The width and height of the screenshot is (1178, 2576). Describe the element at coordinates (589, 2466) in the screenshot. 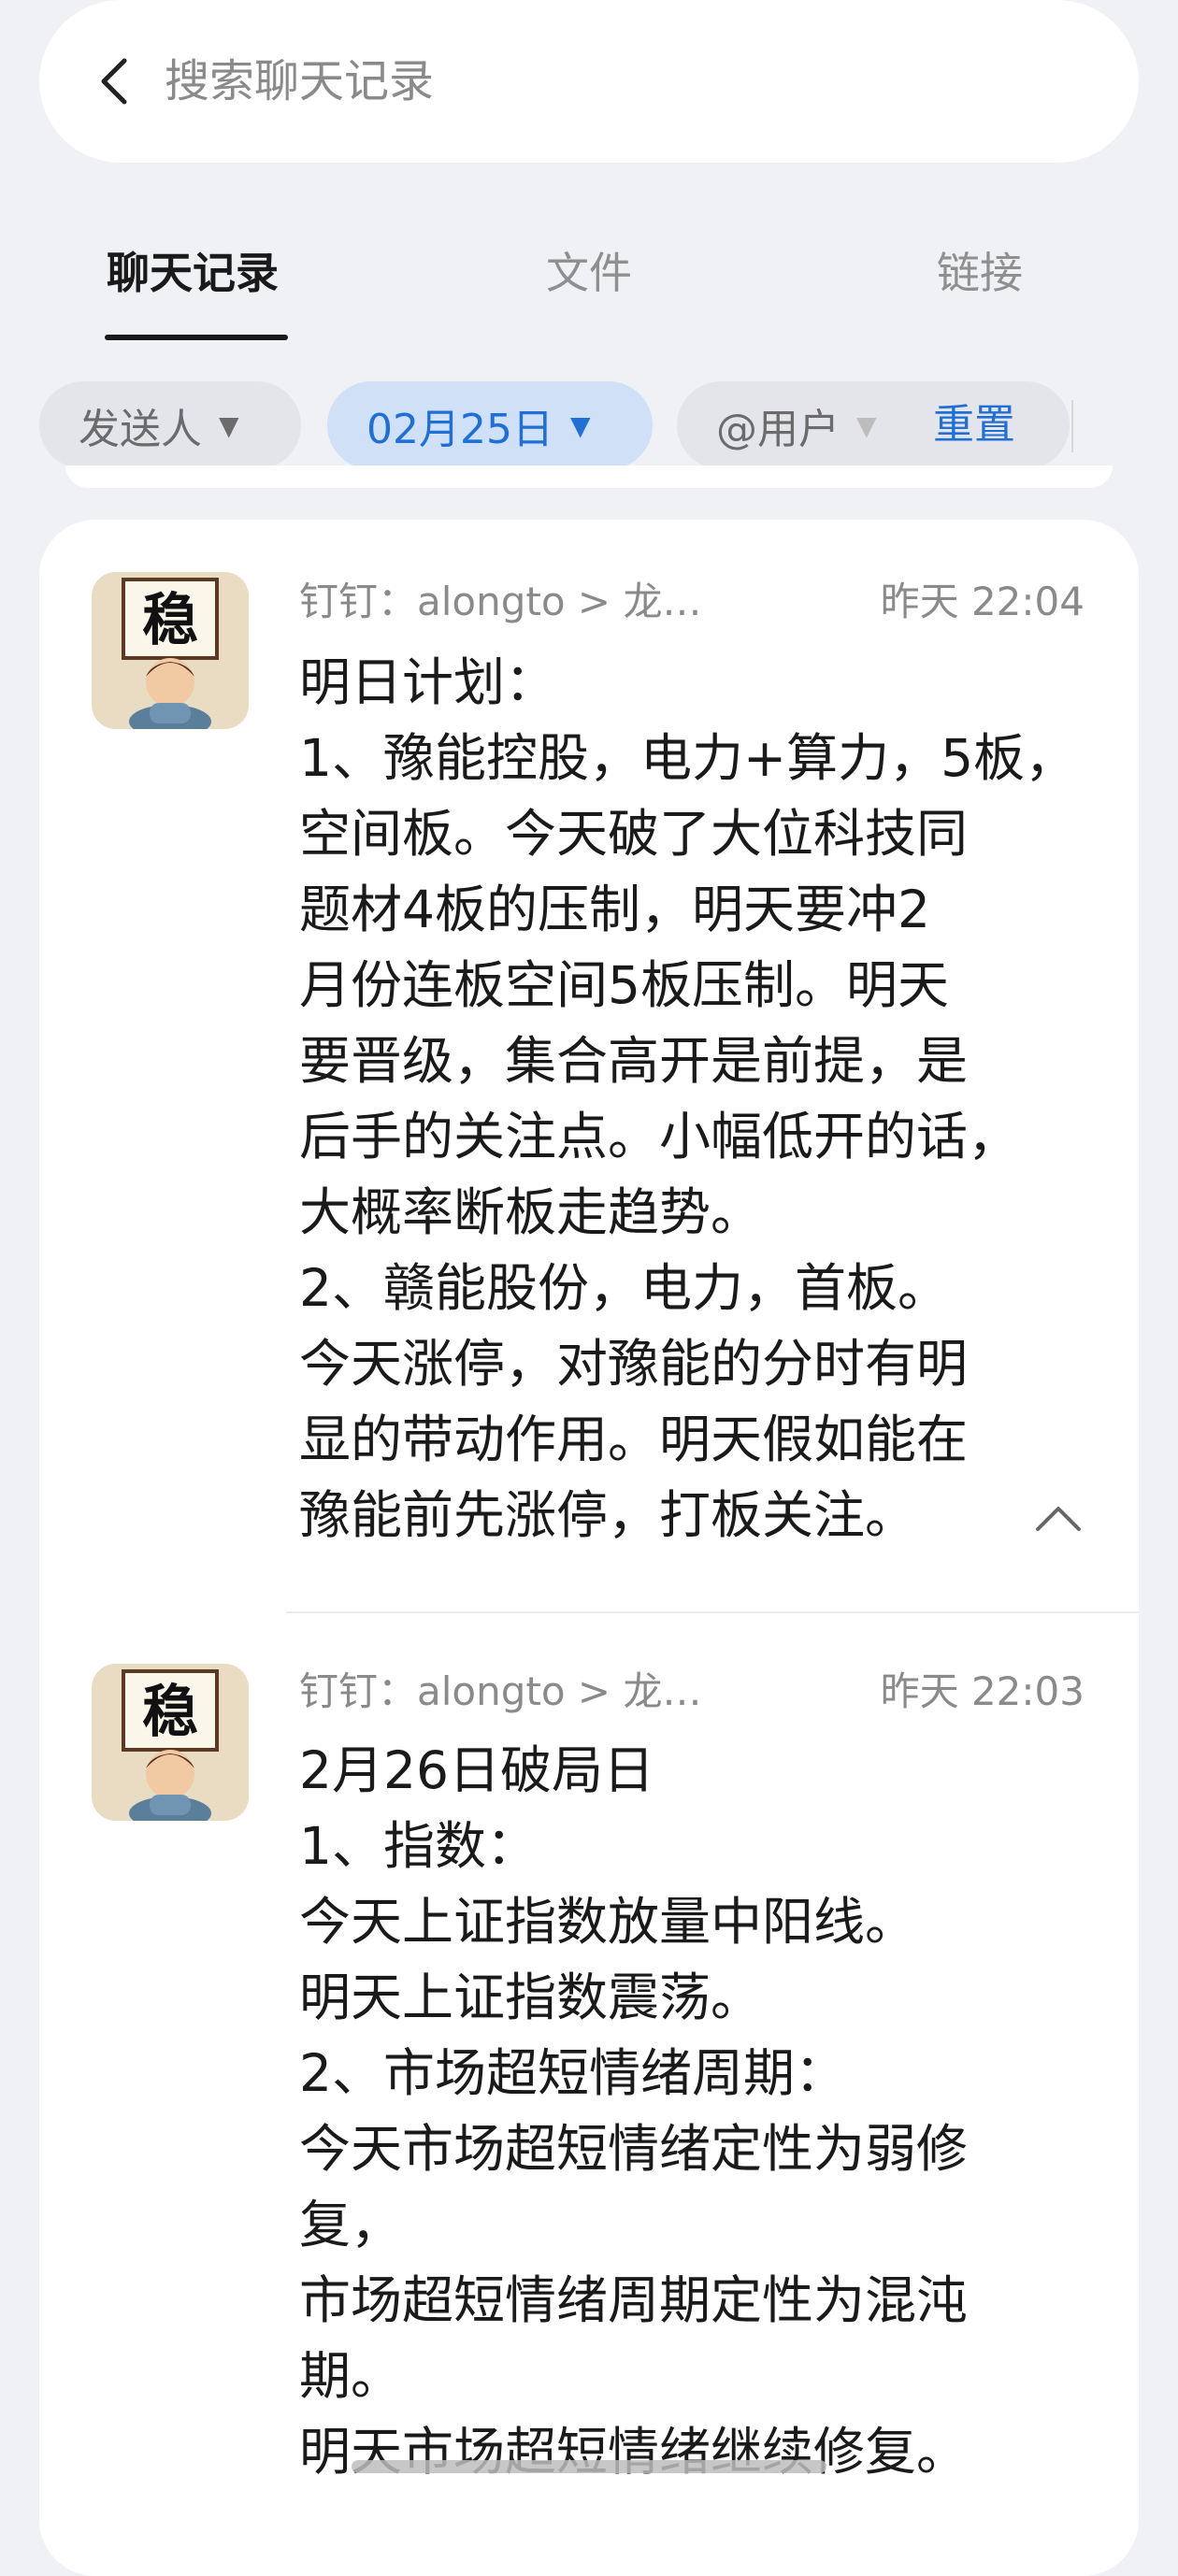

I see `home-indicator` at that location.